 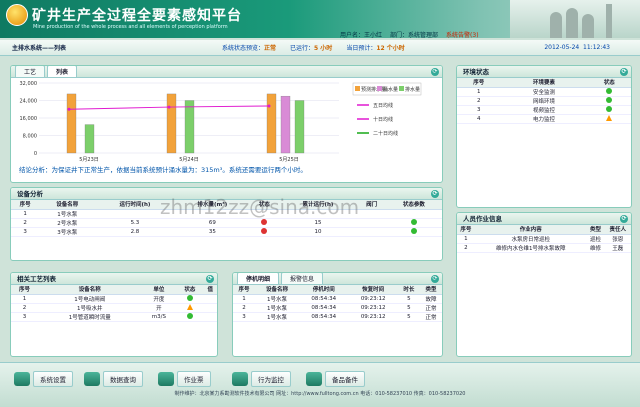 What do you see at coordinates (261, 379) in the screenshot?
I see `nav-monitor-button: 行为监控` at bounding box center [261, 379].